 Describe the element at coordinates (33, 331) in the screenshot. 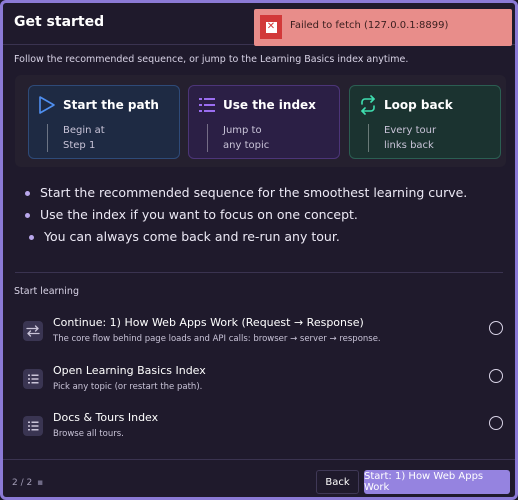

I see `swap-arrows-icon` at that location.